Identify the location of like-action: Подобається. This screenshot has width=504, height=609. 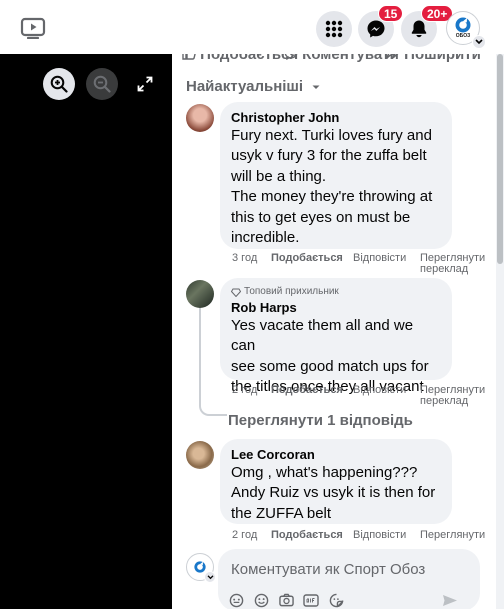
(240, 58).